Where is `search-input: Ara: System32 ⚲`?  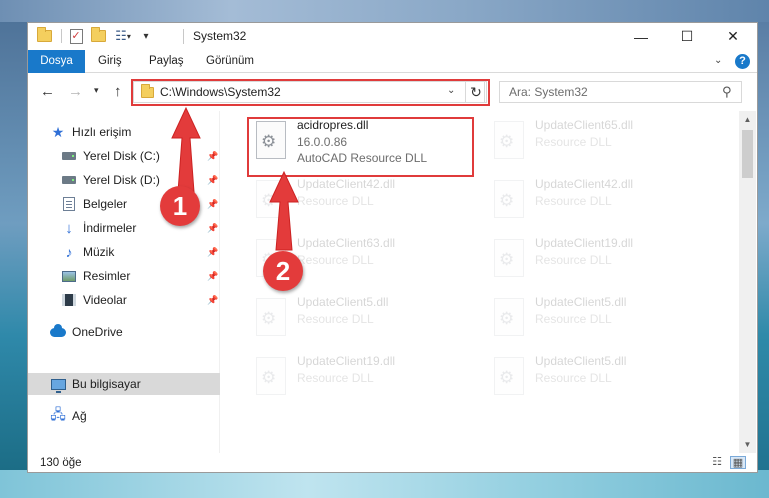
search-input: Ara: System32 ⚲ is located at coordinates (620, 92).